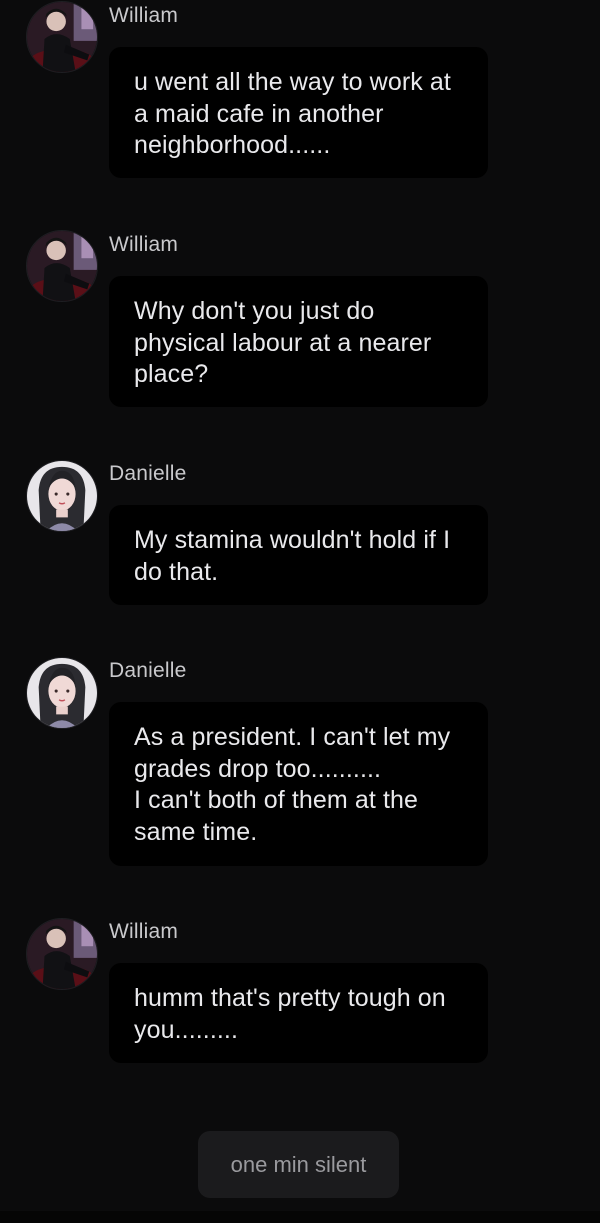 This screenshot has width=600, height=1223. What do you see at coordinates (300, 1217) in the screenshot?
I see `bottom-edge` at bounding box center [300, 1217].